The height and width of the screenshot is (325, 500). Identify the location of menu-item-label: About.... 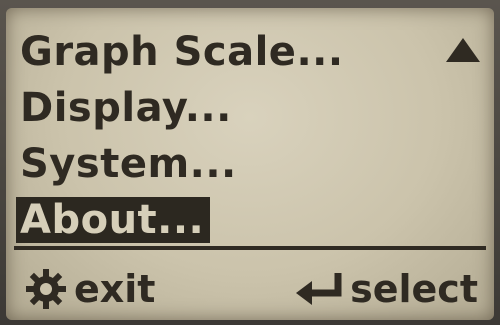
(113, 220).